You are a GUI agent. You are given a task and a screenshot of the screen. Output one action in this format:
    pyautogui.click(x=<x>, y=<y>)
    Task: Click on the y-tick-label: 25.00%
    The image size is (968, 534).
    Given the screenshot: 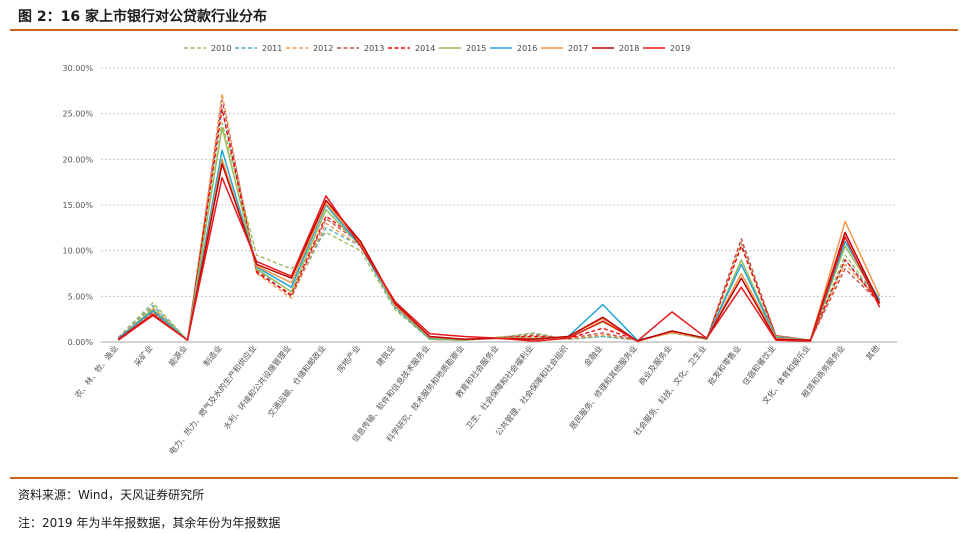 What is the action you would take?
    pyautogui.click(x=77, y=114)
    